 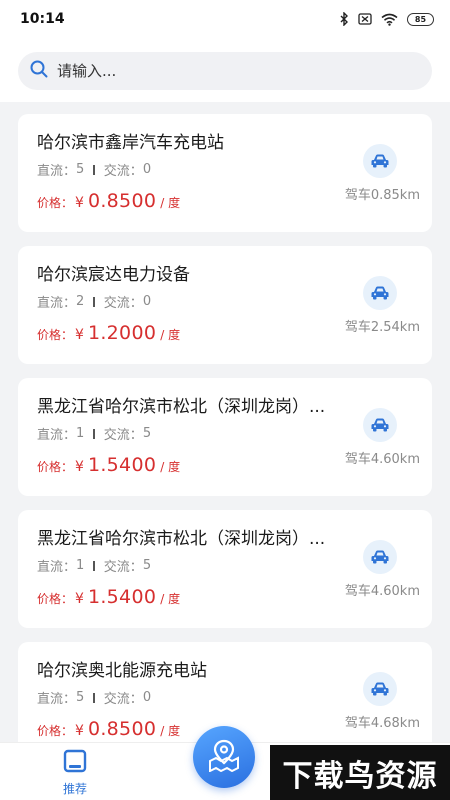 I want to click on tab-recommend: 推荐, so click(x=75, y=773).